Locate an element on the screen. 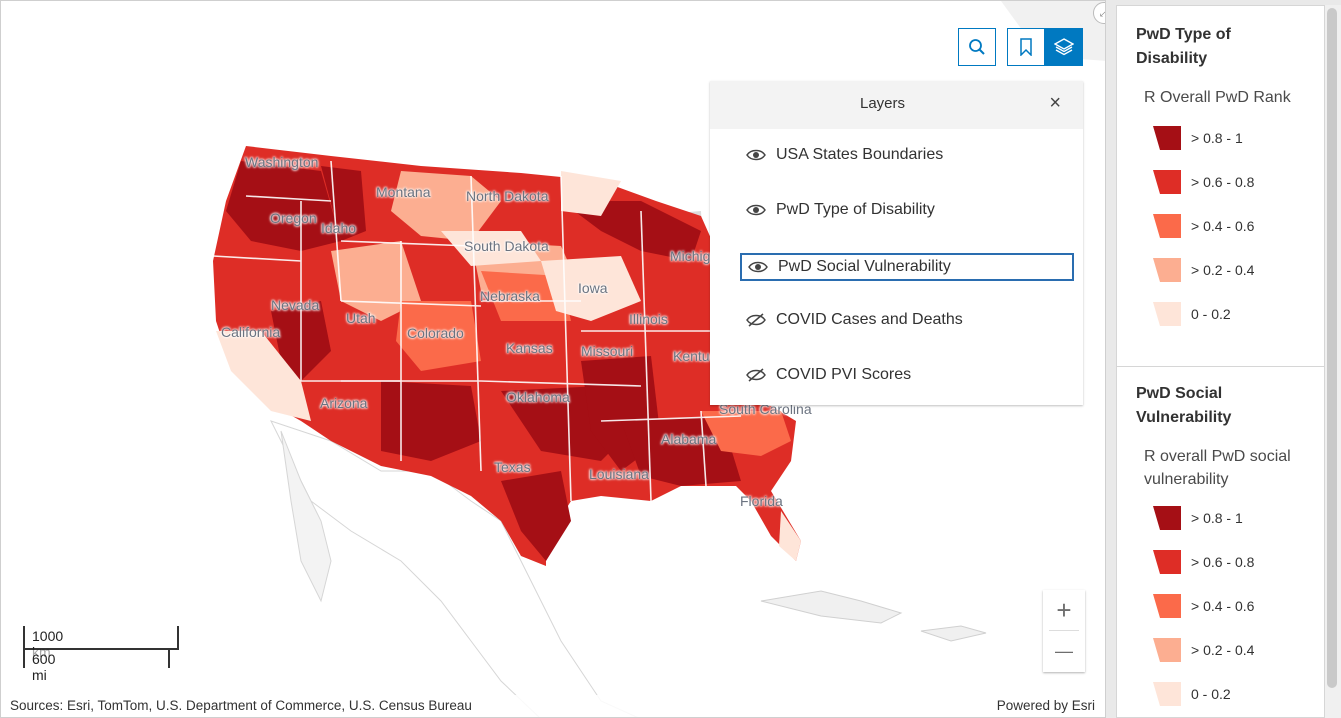 The image size is (1341, 718). state-label: Louisiana is located at coordinates (619, 474).